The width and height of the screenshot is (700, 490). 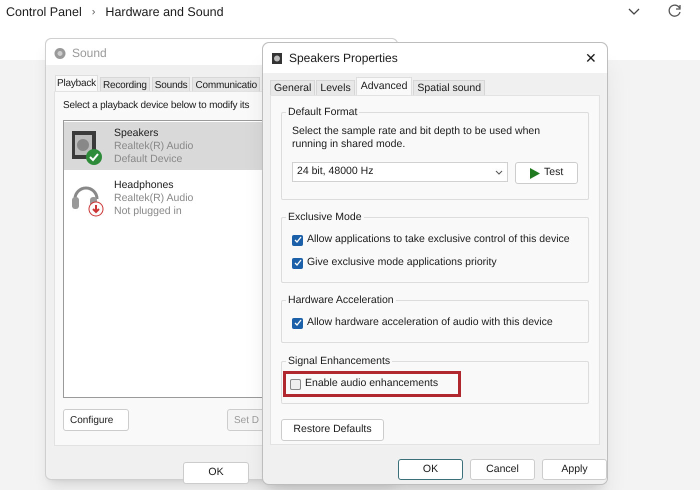 What do you see at coordinates (89, 53) in the screenshot?
I see `window-title: Sound` at bounding box center [89, 53].